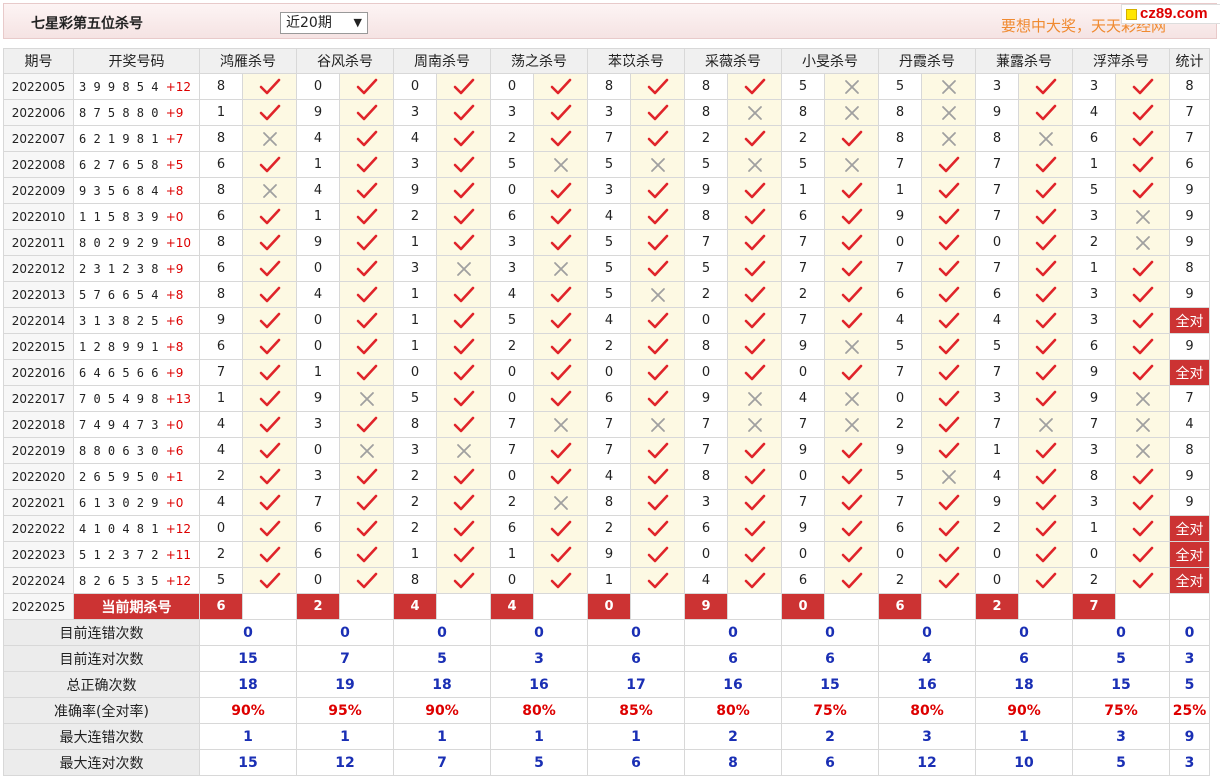 The height and width of the screenshot is (782, 1220). What do you see at coordinates (119, 216) in the screenshot?
I see `draw-numbers: 1 1 5 8 3 9` at bounding box center [119, 216].